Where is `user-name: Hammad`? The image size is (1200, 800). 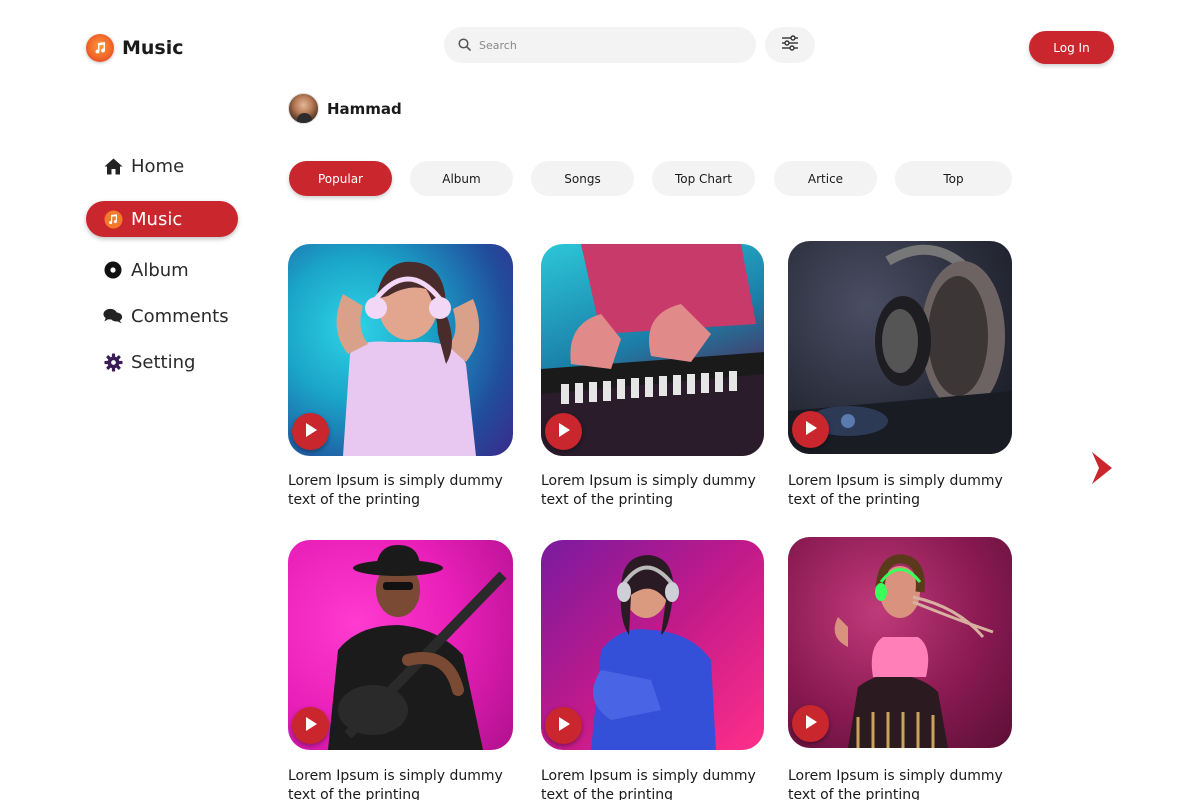 user-name: Hammad is located at coordinates (364, 108).